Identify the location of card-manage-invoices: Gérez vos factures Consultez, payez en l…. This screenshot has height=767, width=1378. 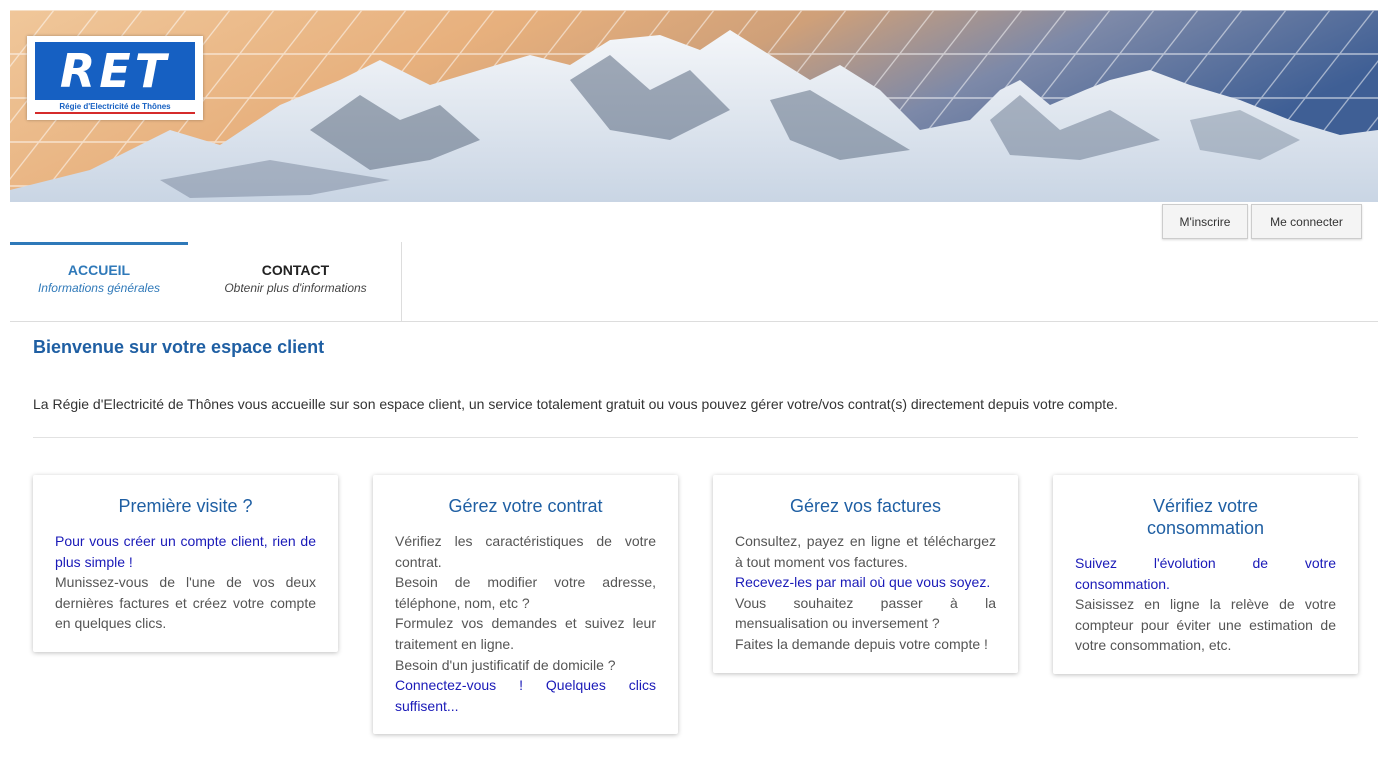
(865, 574).